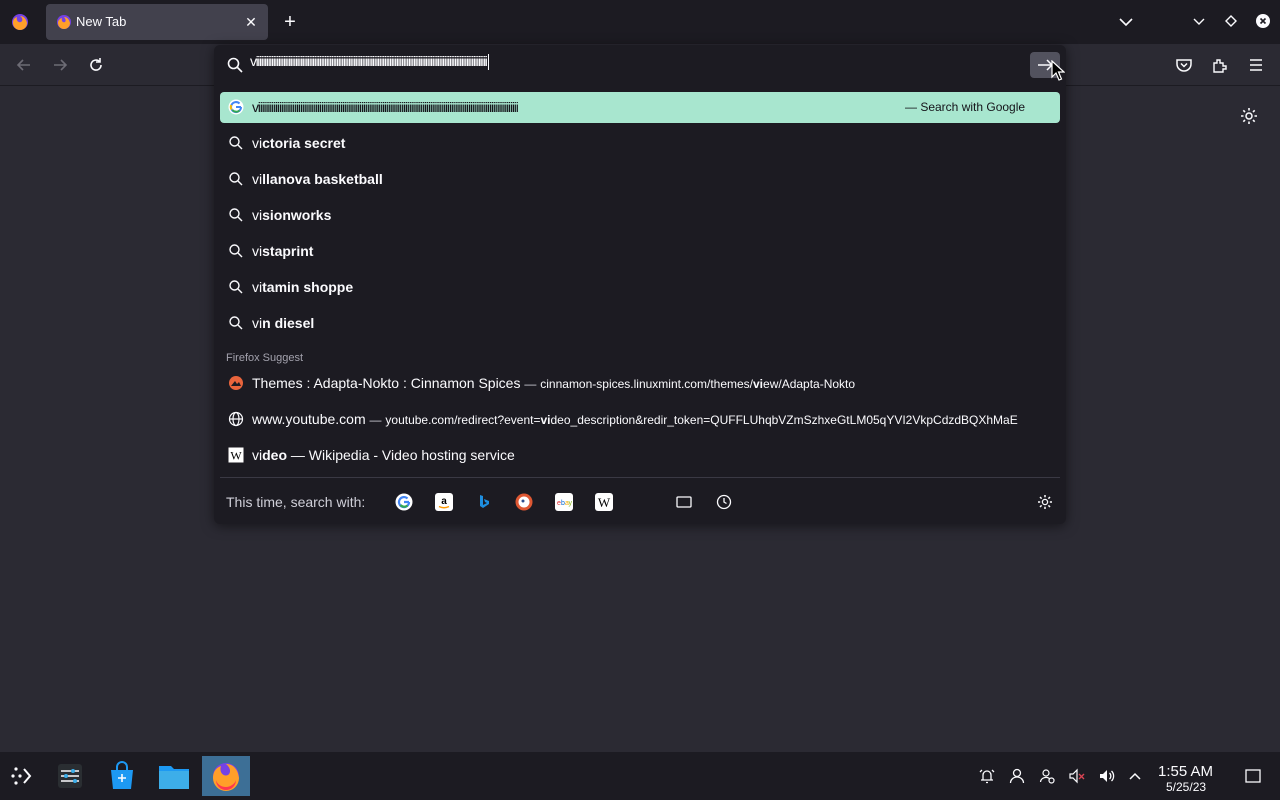  What do you see at coordinates (1077, 776) in the screenshot?
I see `speaker-muted-icon` at bounding box center [1077, 776].